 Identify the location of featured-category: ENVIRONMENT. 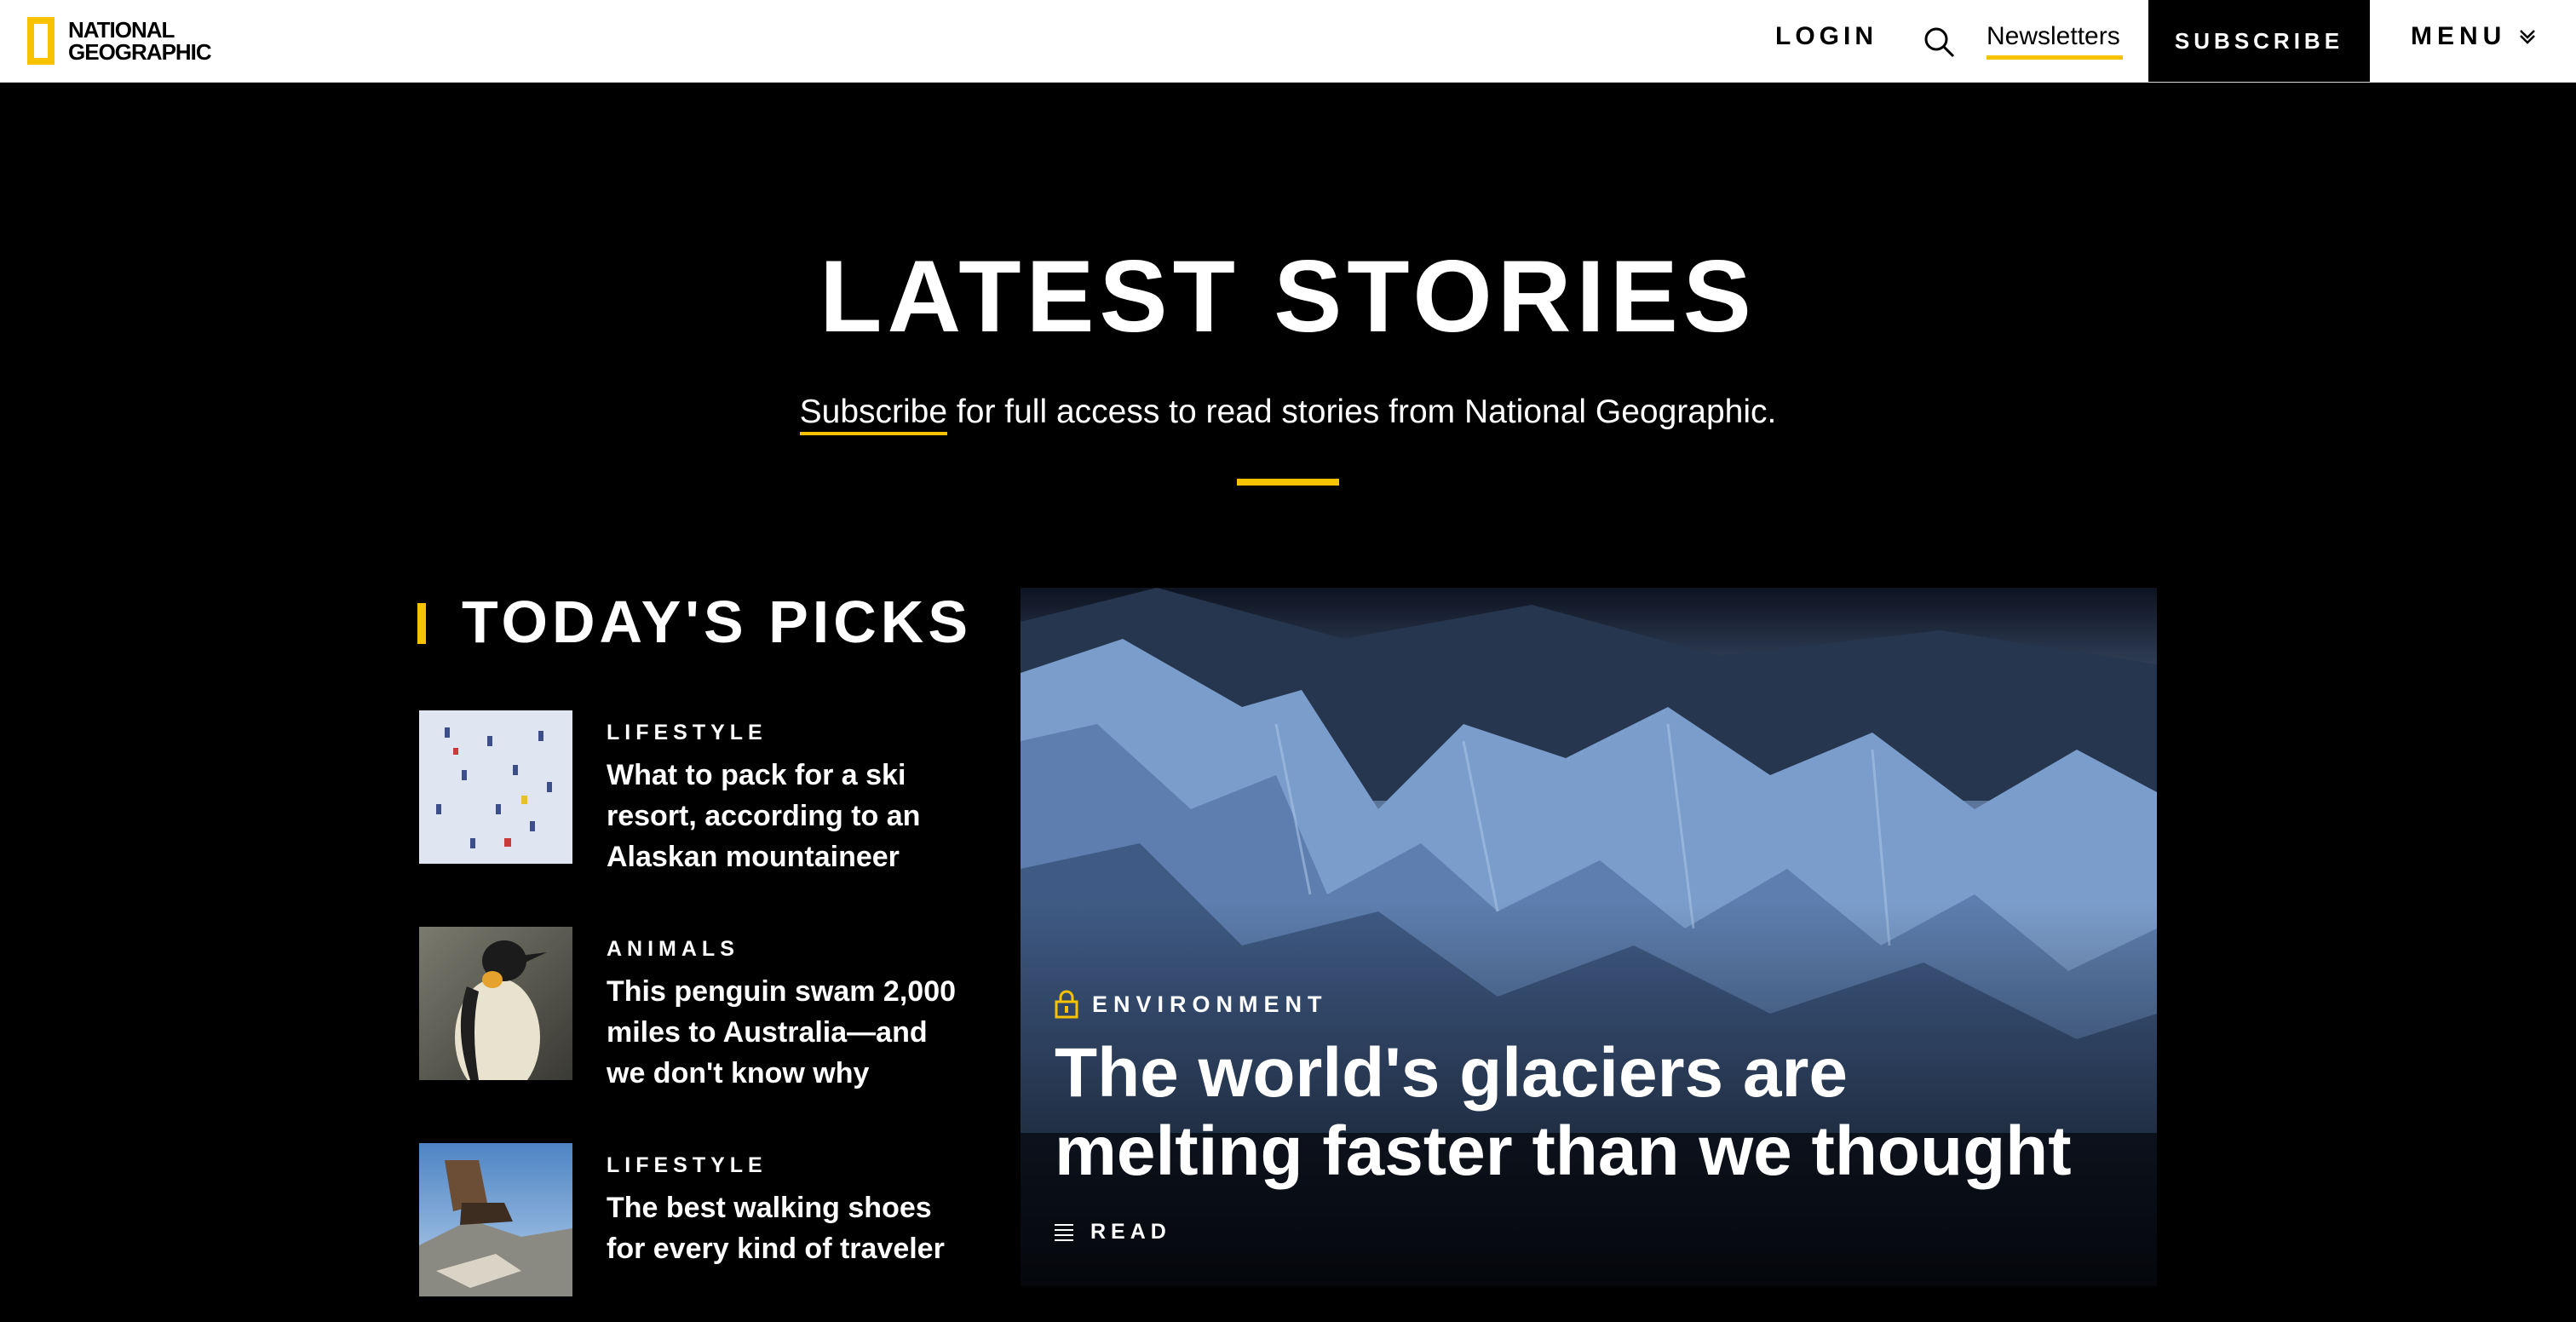
(1591, 1004).